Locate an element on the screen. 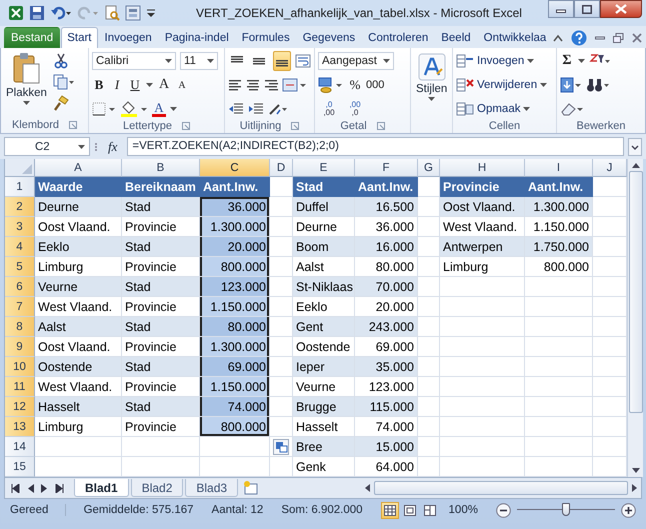 This screenshot has height=529, width=646. column-header: J is located at coordinates (610, 168).